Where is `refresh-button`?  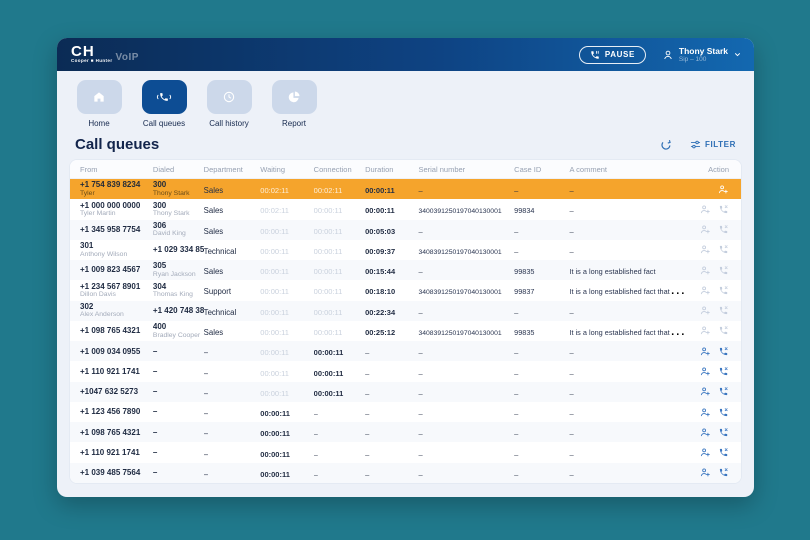
refresh-button is located at coordinates (666, 145).